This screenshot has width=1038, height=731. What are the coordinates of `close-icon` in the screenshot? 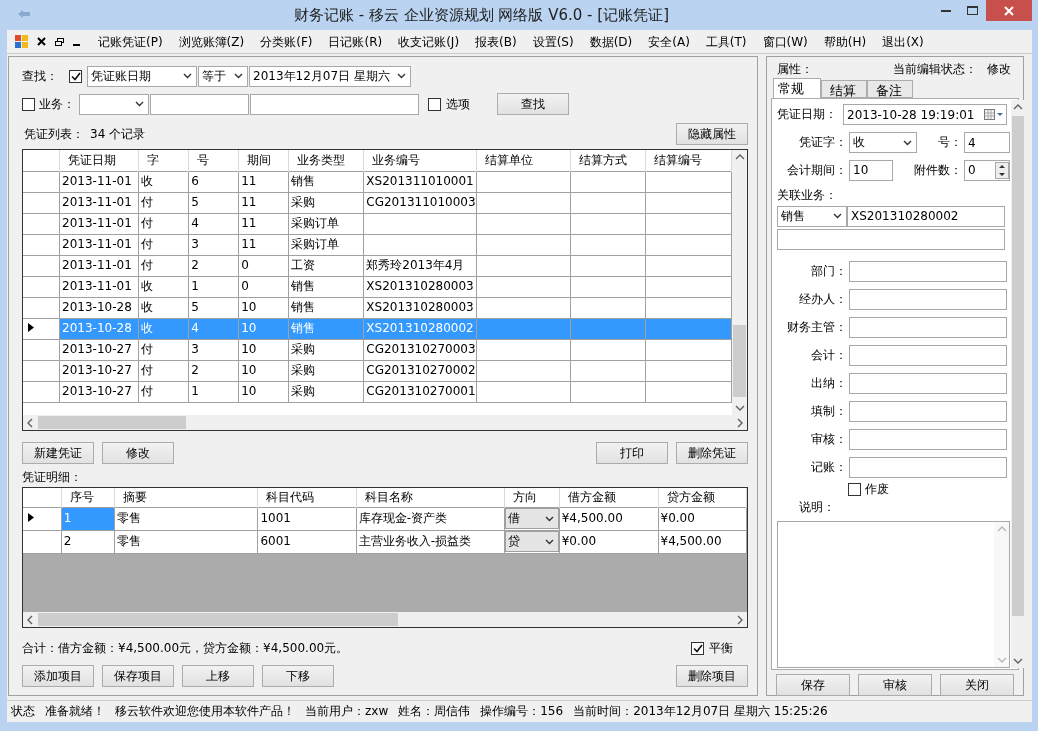 It's located at (41, 41).